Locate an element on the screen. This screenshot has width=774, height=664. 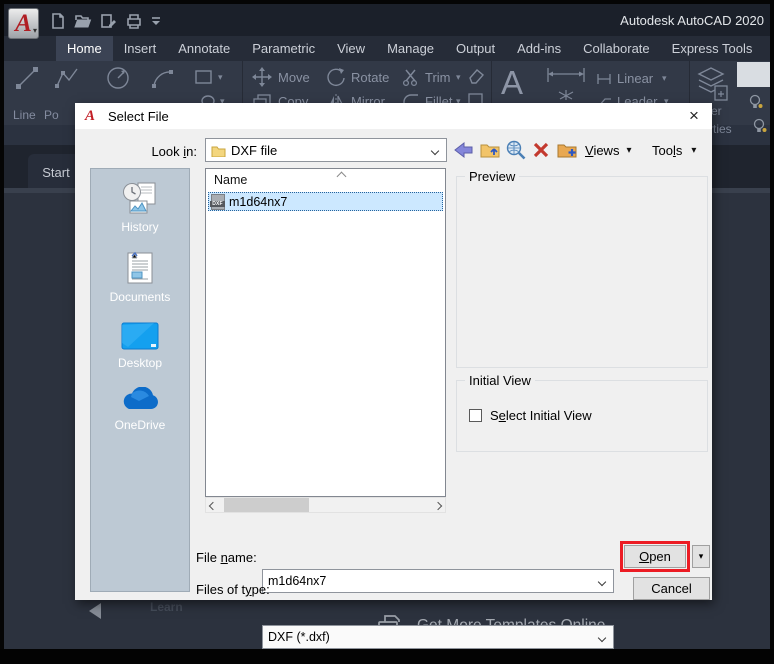
file-name-input: m1d64nx7 is located at coordinates (438, 581).